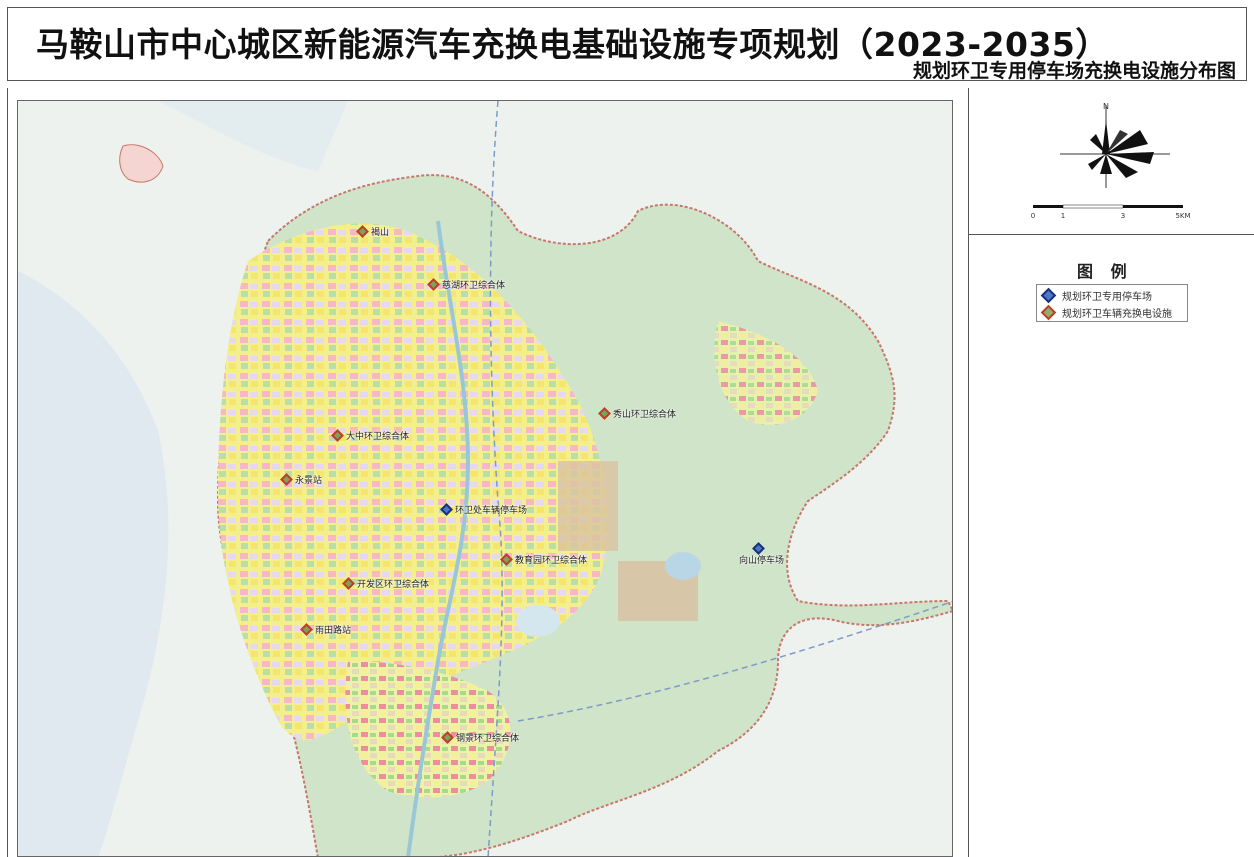 Image resolution: width=1254 pixels, height=857 pixels. What do you see at coordinates (1182, 216) in the screenshot?
I see `scale-label: 5KM` at bounding box center [1182, 216].